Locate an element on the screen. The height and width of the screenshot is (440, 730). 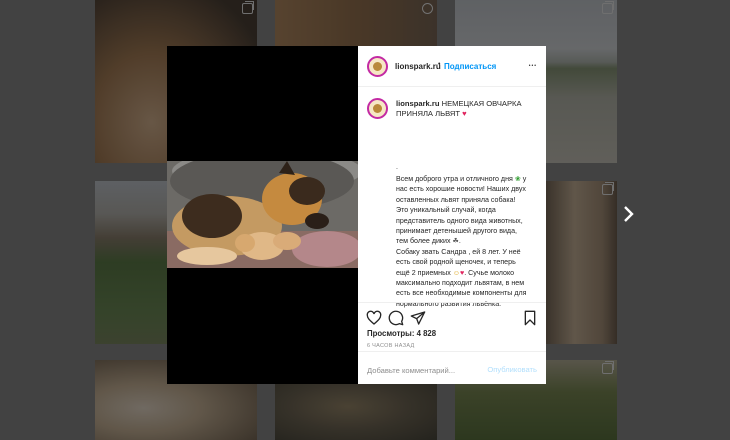
share-icon is located at coordinates (418, 318).